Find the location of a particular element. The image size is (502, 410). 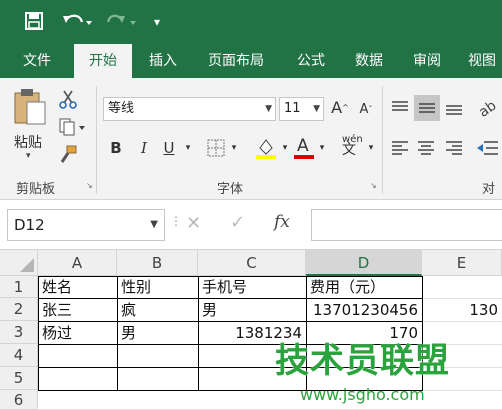

font-color-icon: A is located at coordinates (304, 147).